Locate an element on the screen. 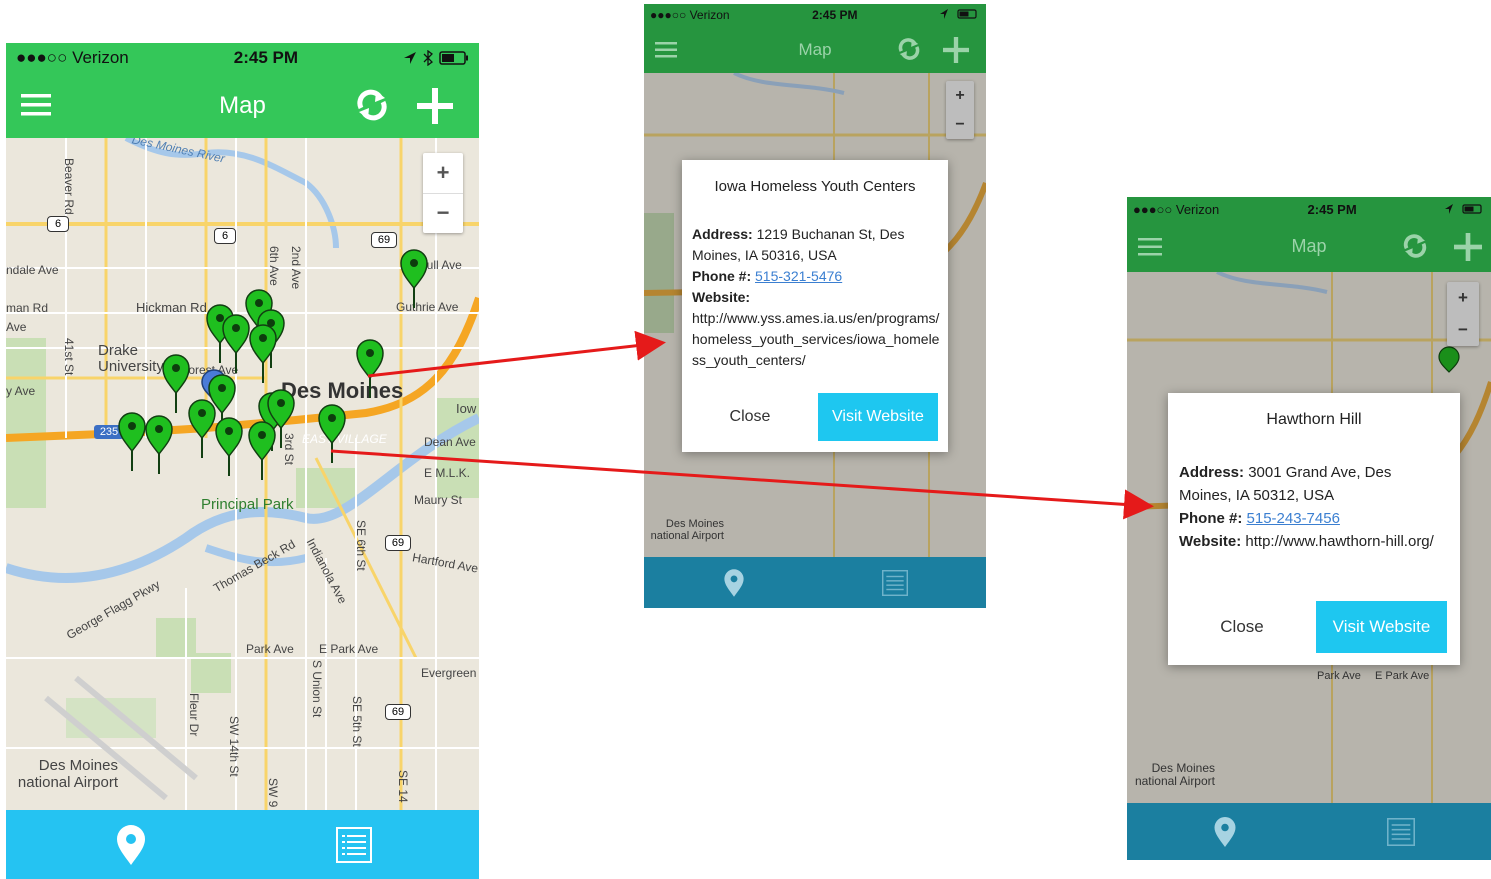 Image resolution: width=1491 pixels, height=879 pixels. dialog-title: Iowa Homeless Youth Centers is located at coordinates (815, 186).